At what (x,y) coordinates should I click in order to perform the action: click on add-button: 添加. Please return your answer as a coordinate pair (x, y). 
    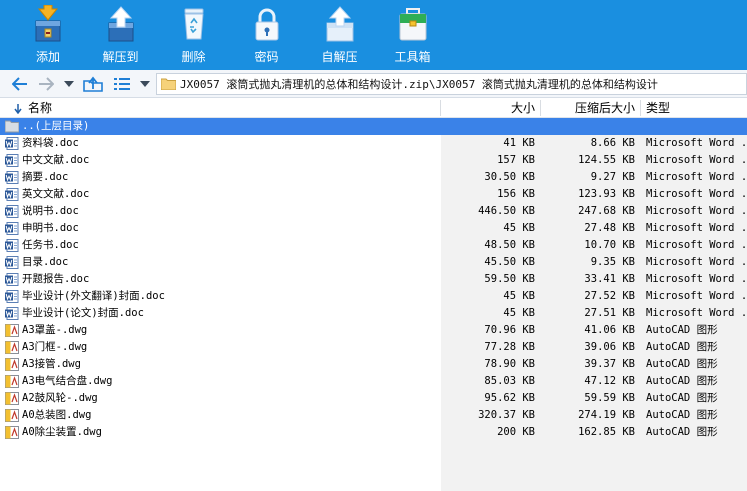
    Looking at the image, I should click on (48, 35).